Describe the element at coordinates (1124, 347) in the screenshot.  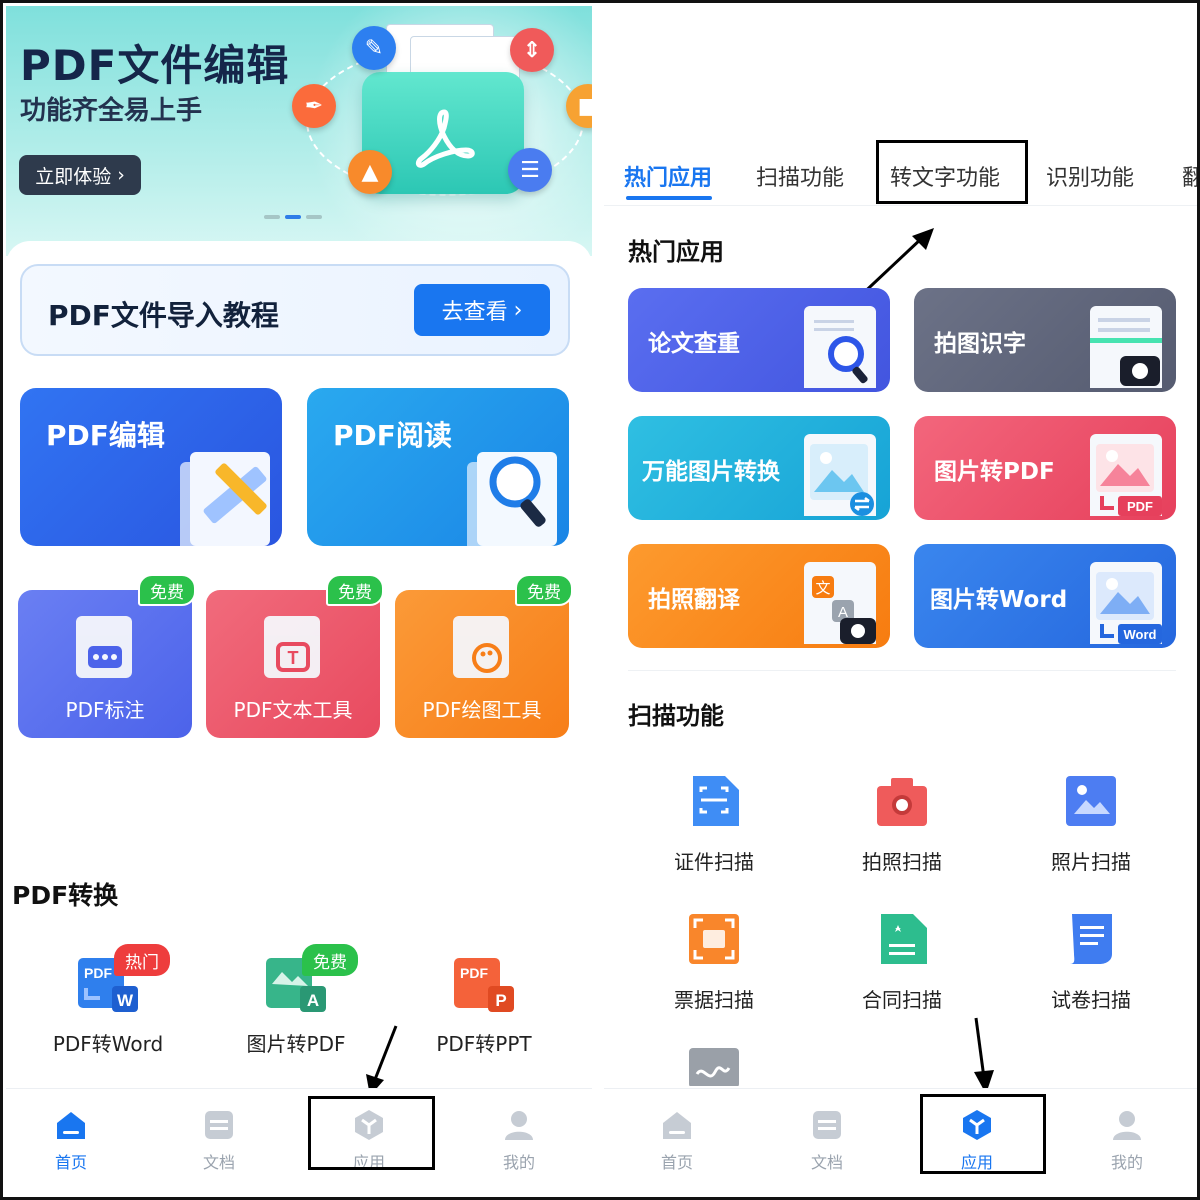
I see `camera-scan-icon` at that location.